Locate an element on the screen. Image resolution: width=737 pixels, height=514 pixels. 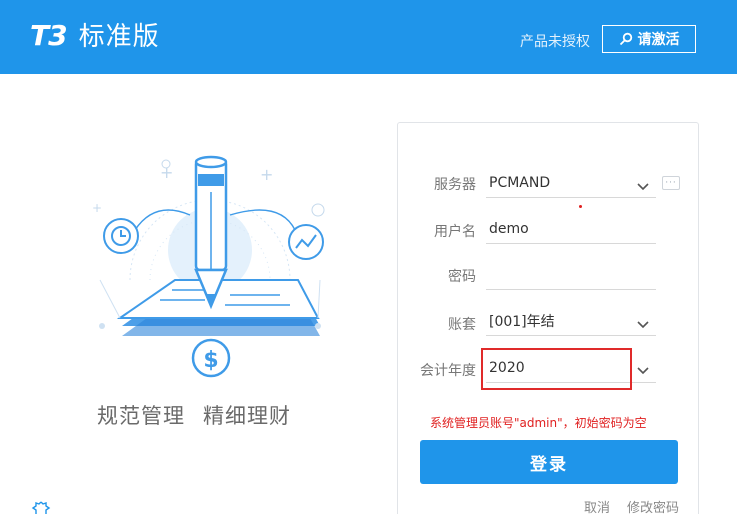
gear-icon is located at coordinates (41, 507).